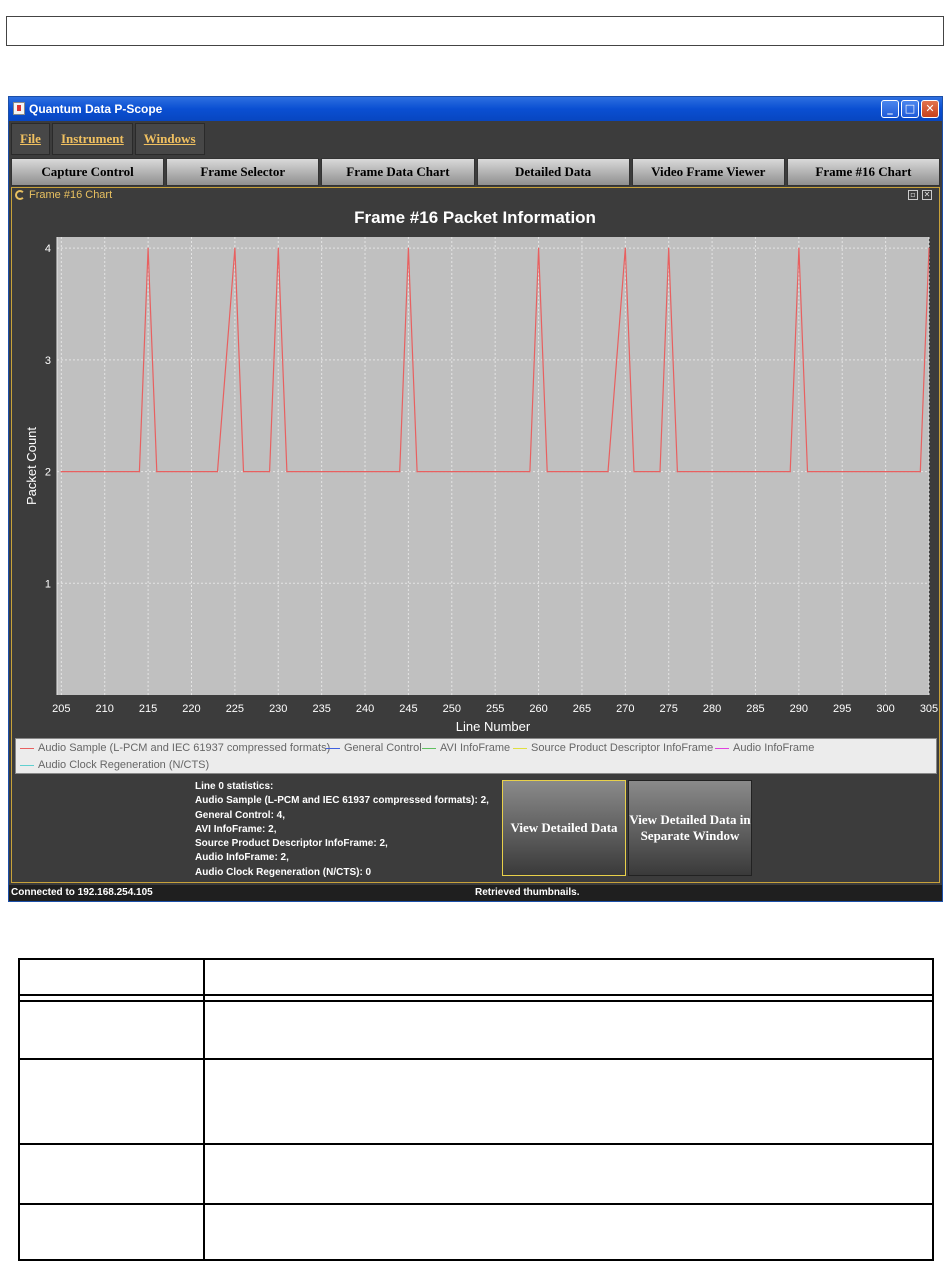 The image size is (950, 1284). I want to click on x-tick-label: 240, so click(365, 709).